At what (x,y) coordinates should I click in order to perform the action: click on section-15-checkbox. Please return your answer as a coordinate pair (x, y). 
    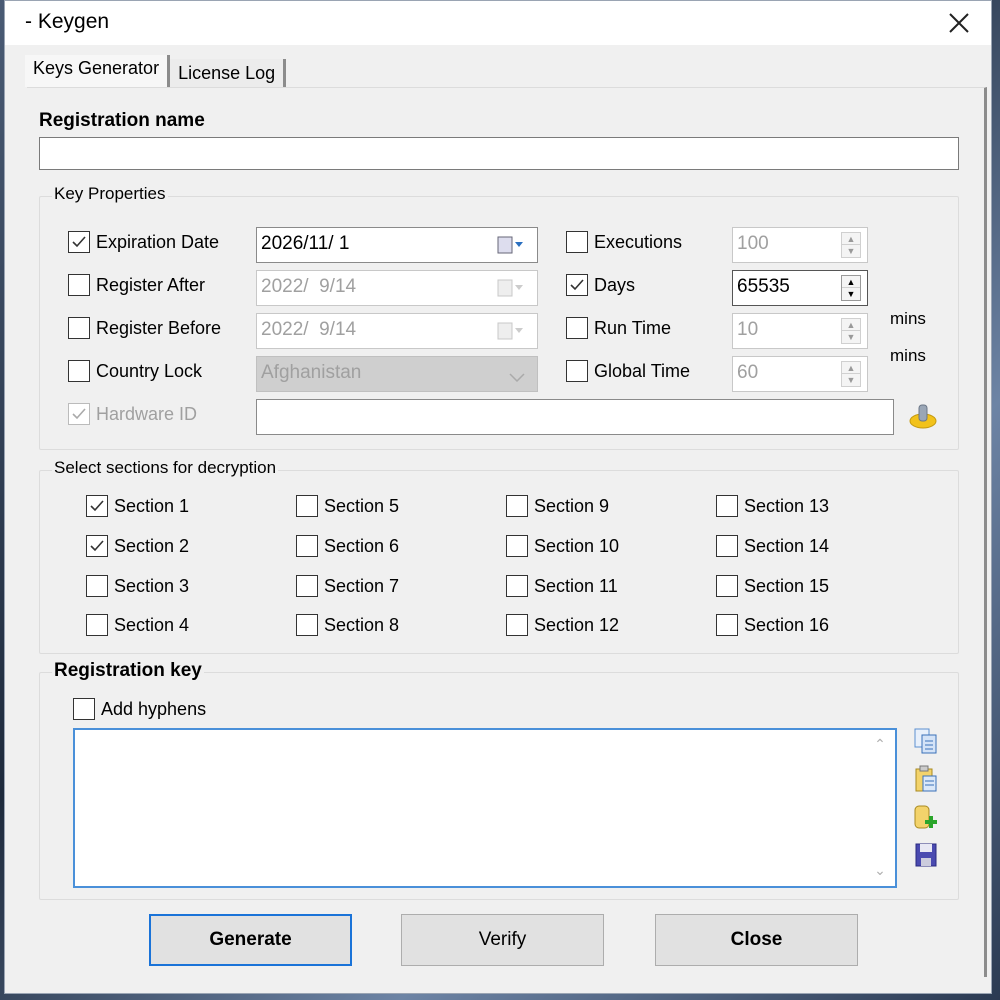
    Looking at the image, I should click on (727, 586).